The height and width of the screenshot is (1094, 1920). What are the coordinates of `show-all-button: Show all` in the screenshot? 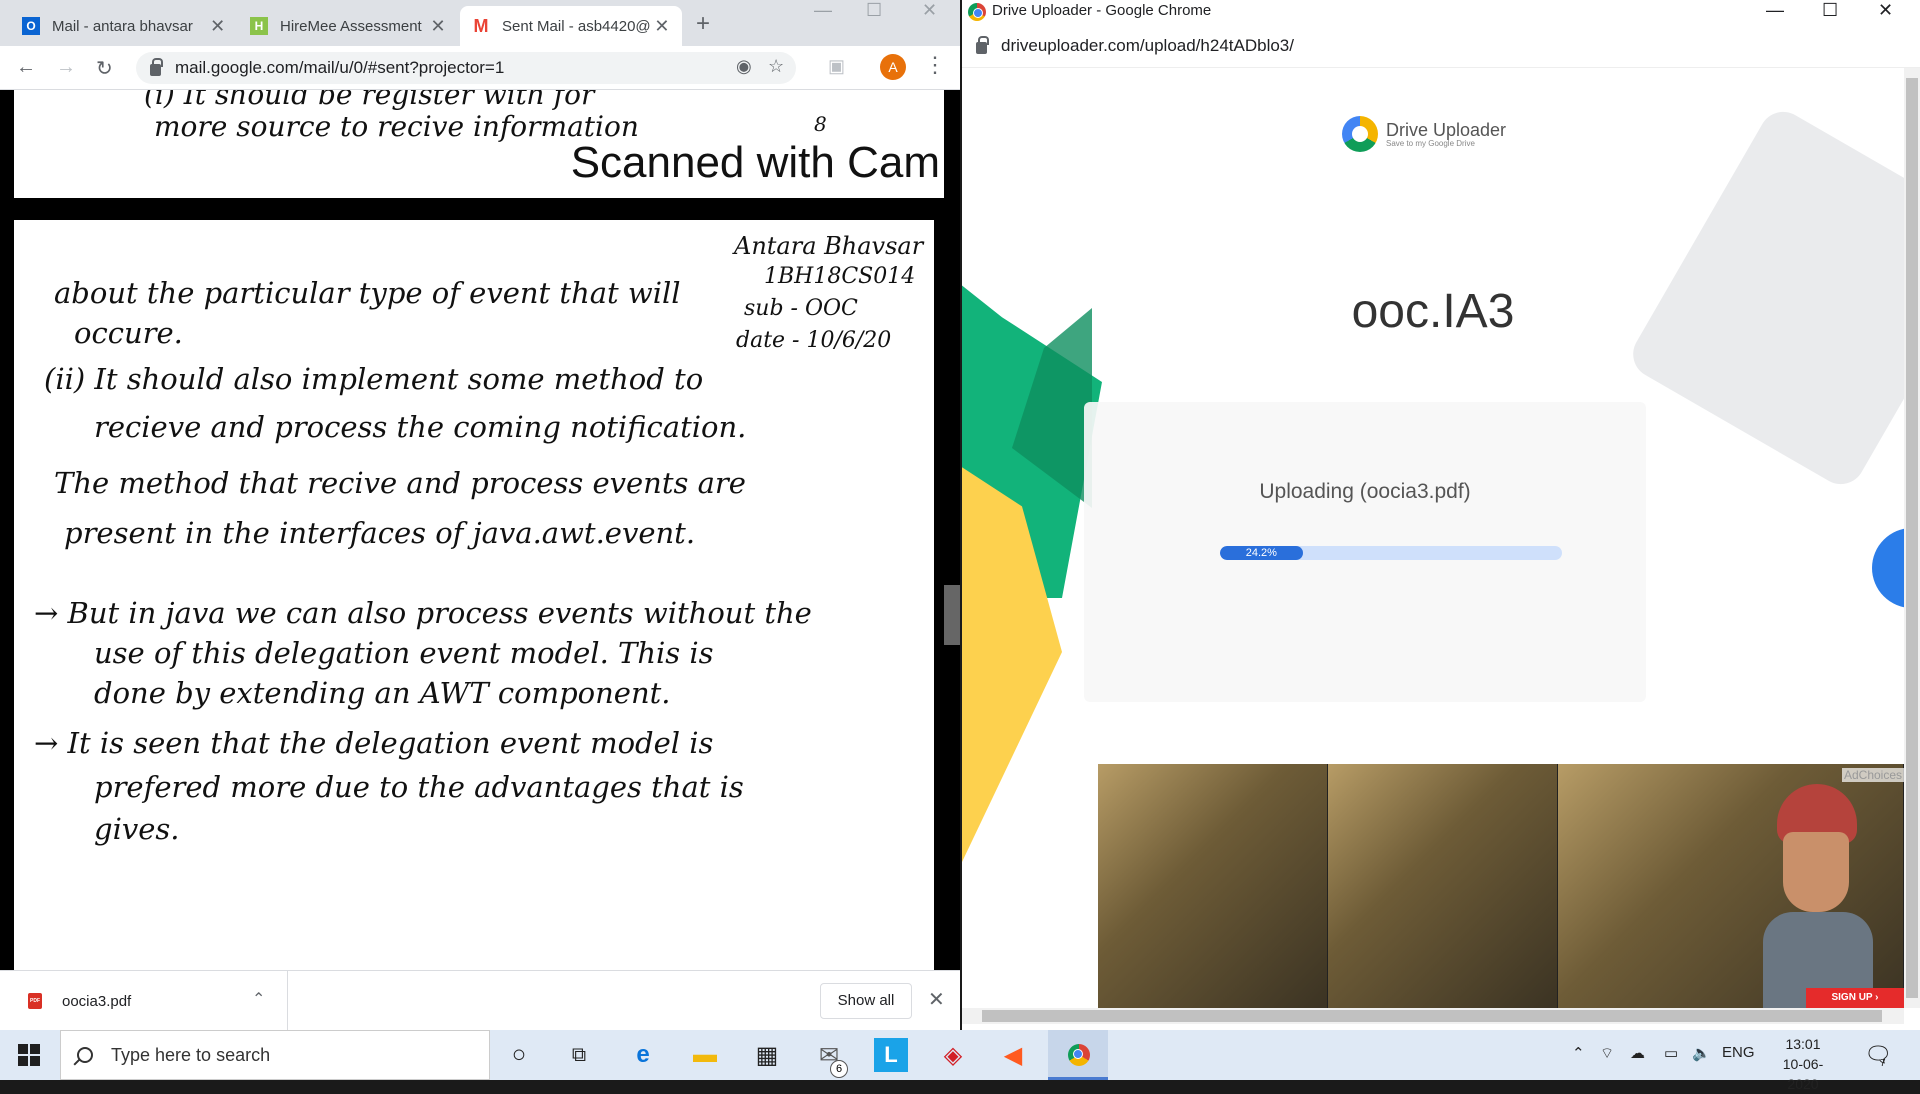 It's located at (866, 1001).